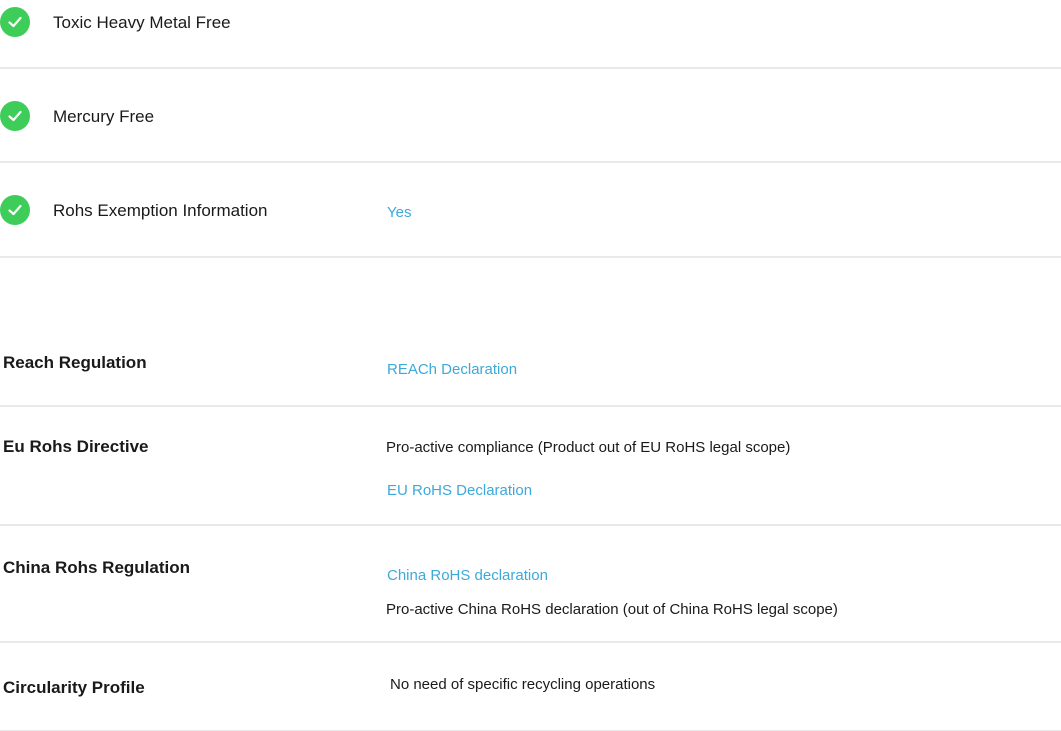 This screenshot has height=731, width=1061. I want to click on eu-rohs-declaration-link: EU RoHS Declaration, so click(459, 490).